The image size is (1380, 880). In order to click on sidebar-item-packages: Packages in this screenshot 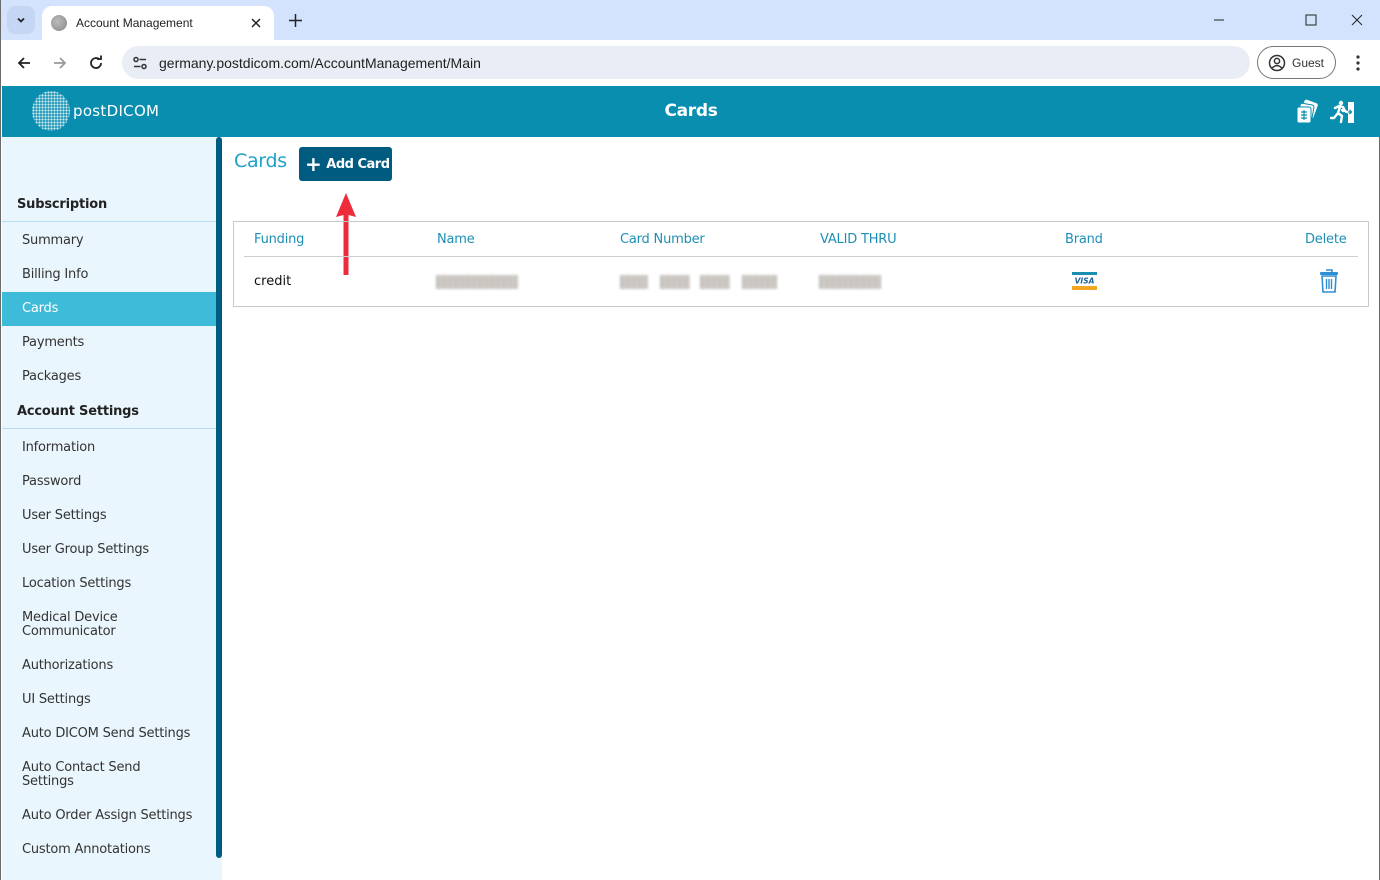, I will do `click(109, 377)`.